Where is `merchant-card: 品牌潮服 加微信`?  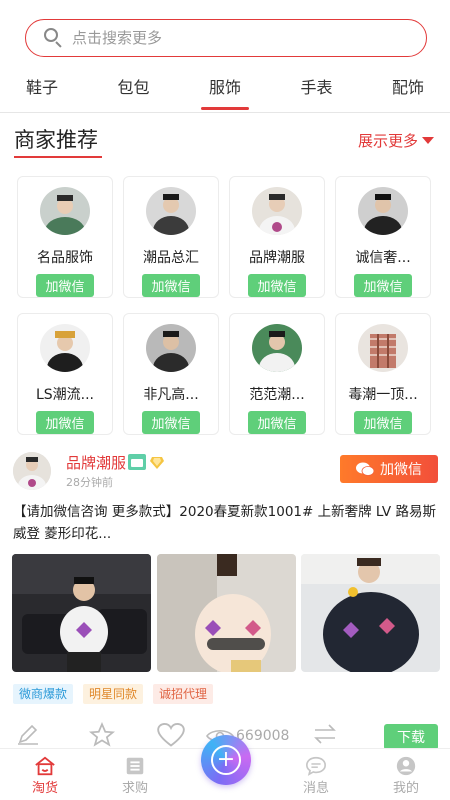
merchant-card: 品牌潮服 加微信 is located at coordinates (277, 237).